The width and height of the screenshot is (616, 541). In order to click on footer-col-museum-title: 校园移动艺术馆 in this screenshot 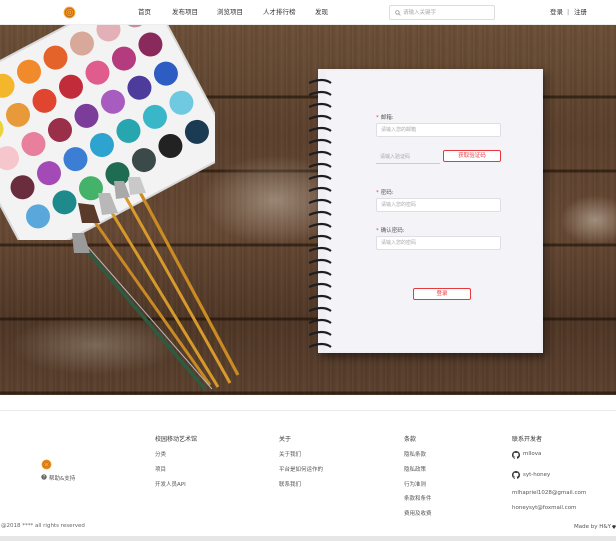, I will do `click(176, 439)`.